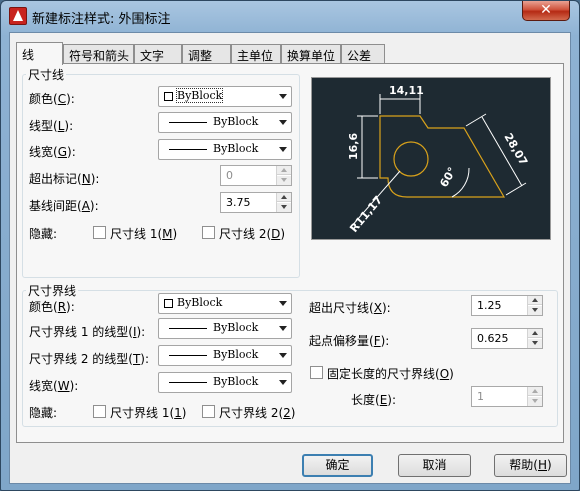 This screenshot has height=491, width=580. What do you see at coordinates (52, 291) in the screenshot?
I see `ext-lines-legend: 尺寸界线` at bounding box center [52, 291].